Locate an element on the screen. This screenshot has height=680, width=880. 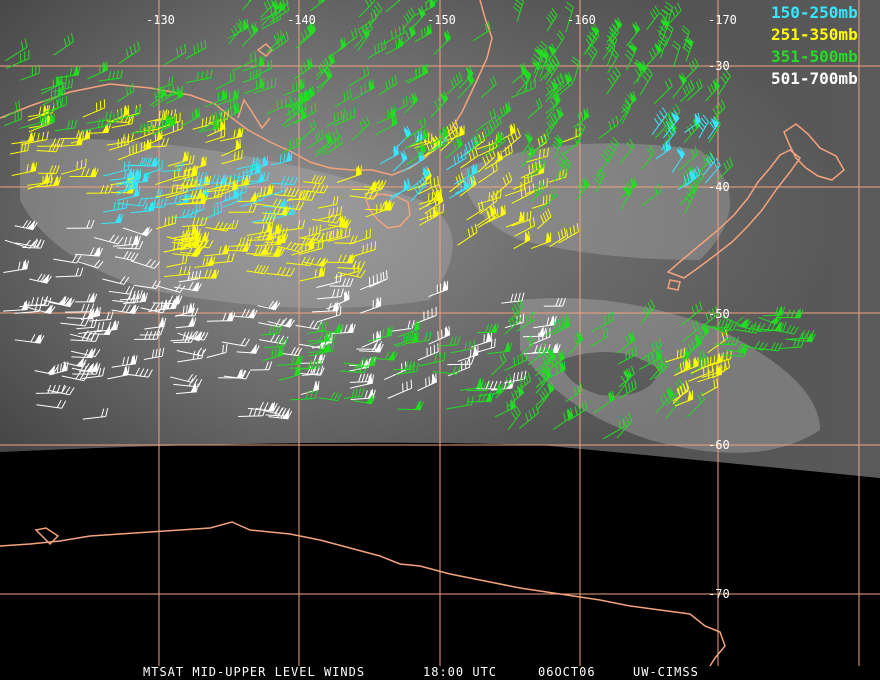
legend-item-351-500: 351-500mb is located at coordinates (814, 56).